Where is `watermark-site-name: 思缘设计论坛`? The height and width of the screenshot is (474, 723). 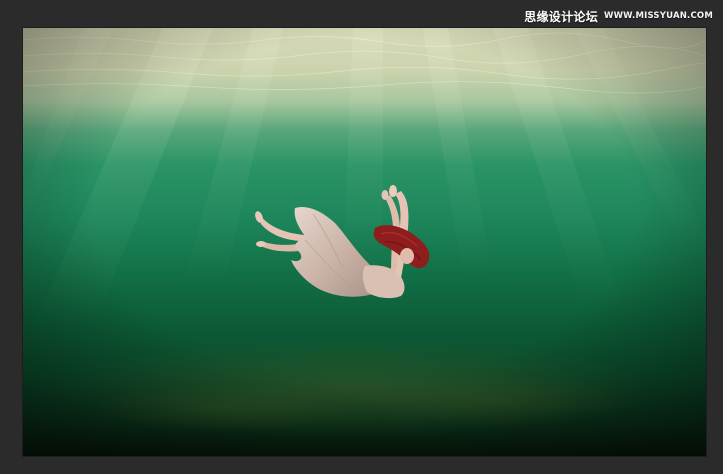 watermark-site-name: 思缘设计论坛 is located at coordinates (561, 16).